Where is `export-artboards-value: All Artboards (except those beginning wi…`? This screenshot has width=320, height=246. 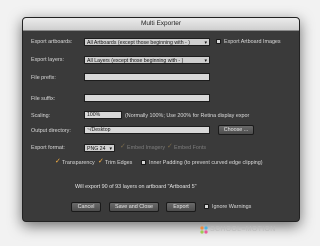
export-artboards-value: All Artboards (except those beginning wi… is located at coordinates (138, 43).